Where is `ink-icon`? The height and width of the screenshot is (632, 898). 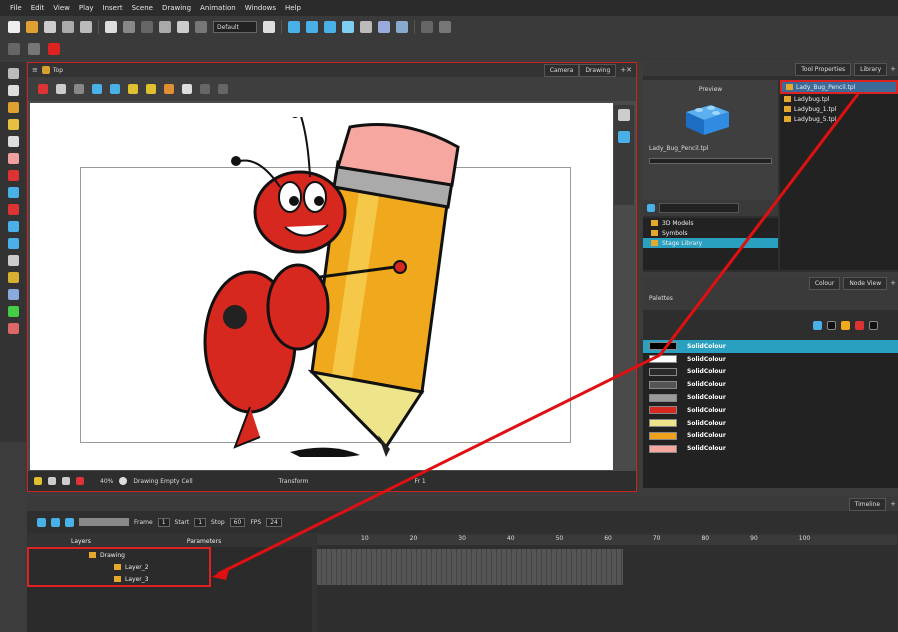 ink-icon is located at coordinates (13, 328).